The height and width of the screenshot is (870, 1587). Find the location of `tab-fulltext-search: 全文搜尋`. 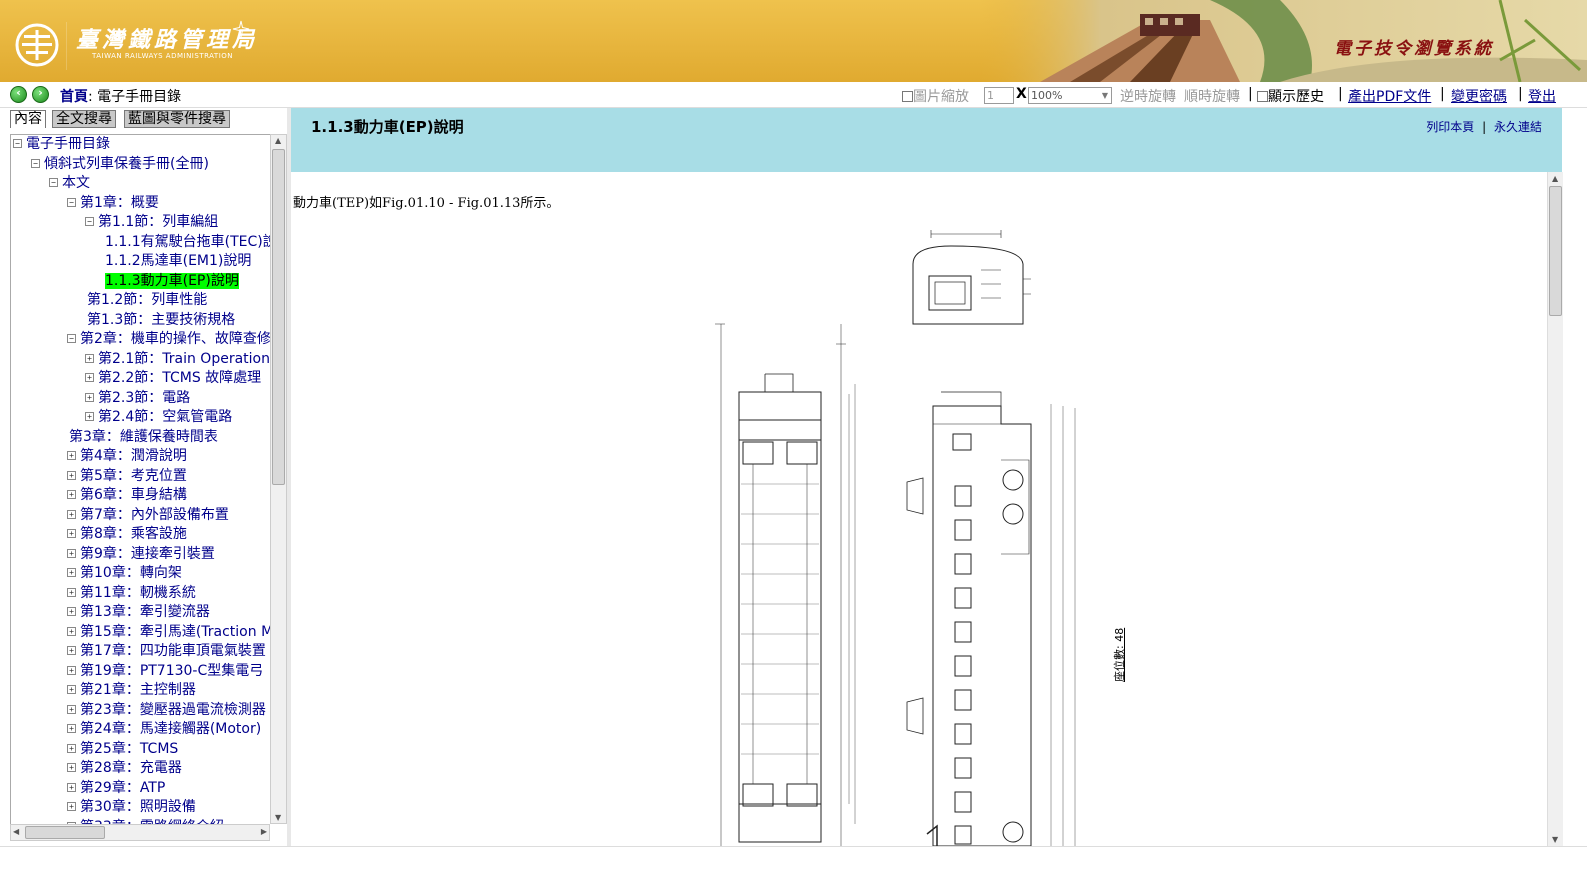

tab-fulltext-search: 全文搜尋 is located at coordinates (84, 119).